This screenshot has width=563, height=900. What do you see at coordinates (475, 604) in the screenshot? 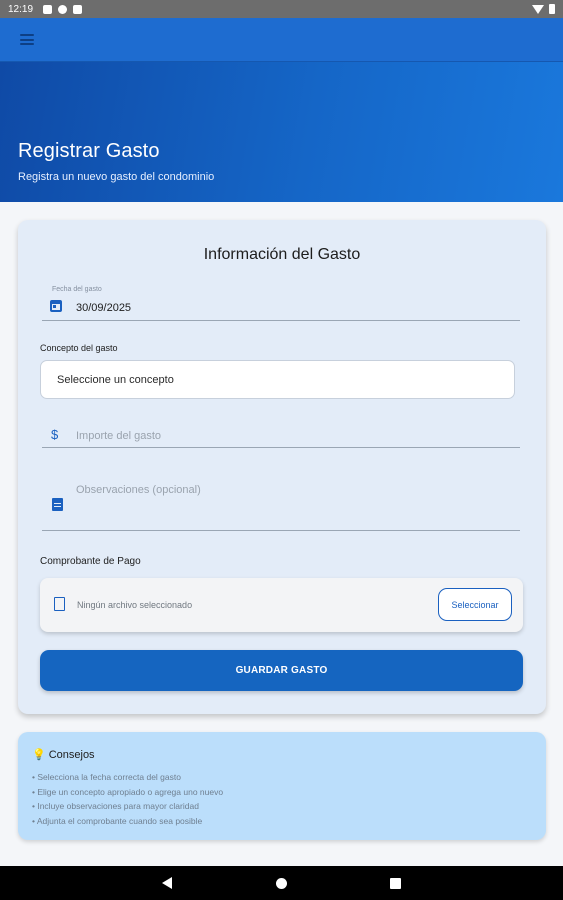
I see `select-file-button: Seleccionar` at bounding box center [475, 604].